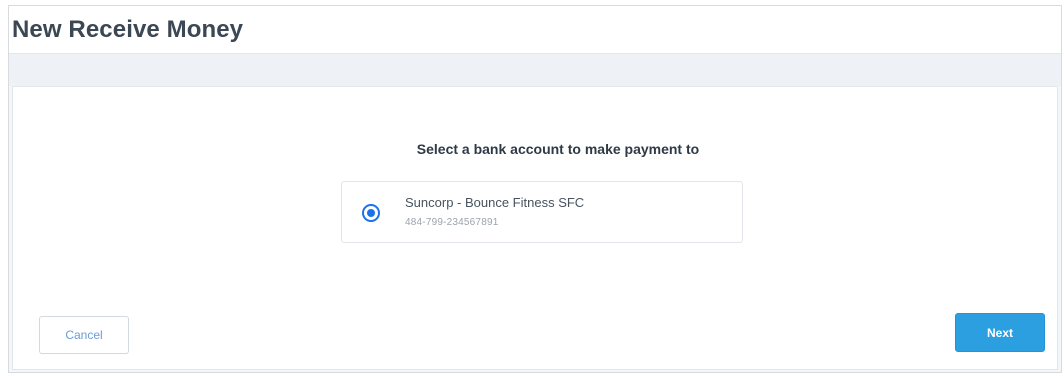  I want to click on account-name: Suncorp - Bounce Fitness SFC, so click(495, 202).